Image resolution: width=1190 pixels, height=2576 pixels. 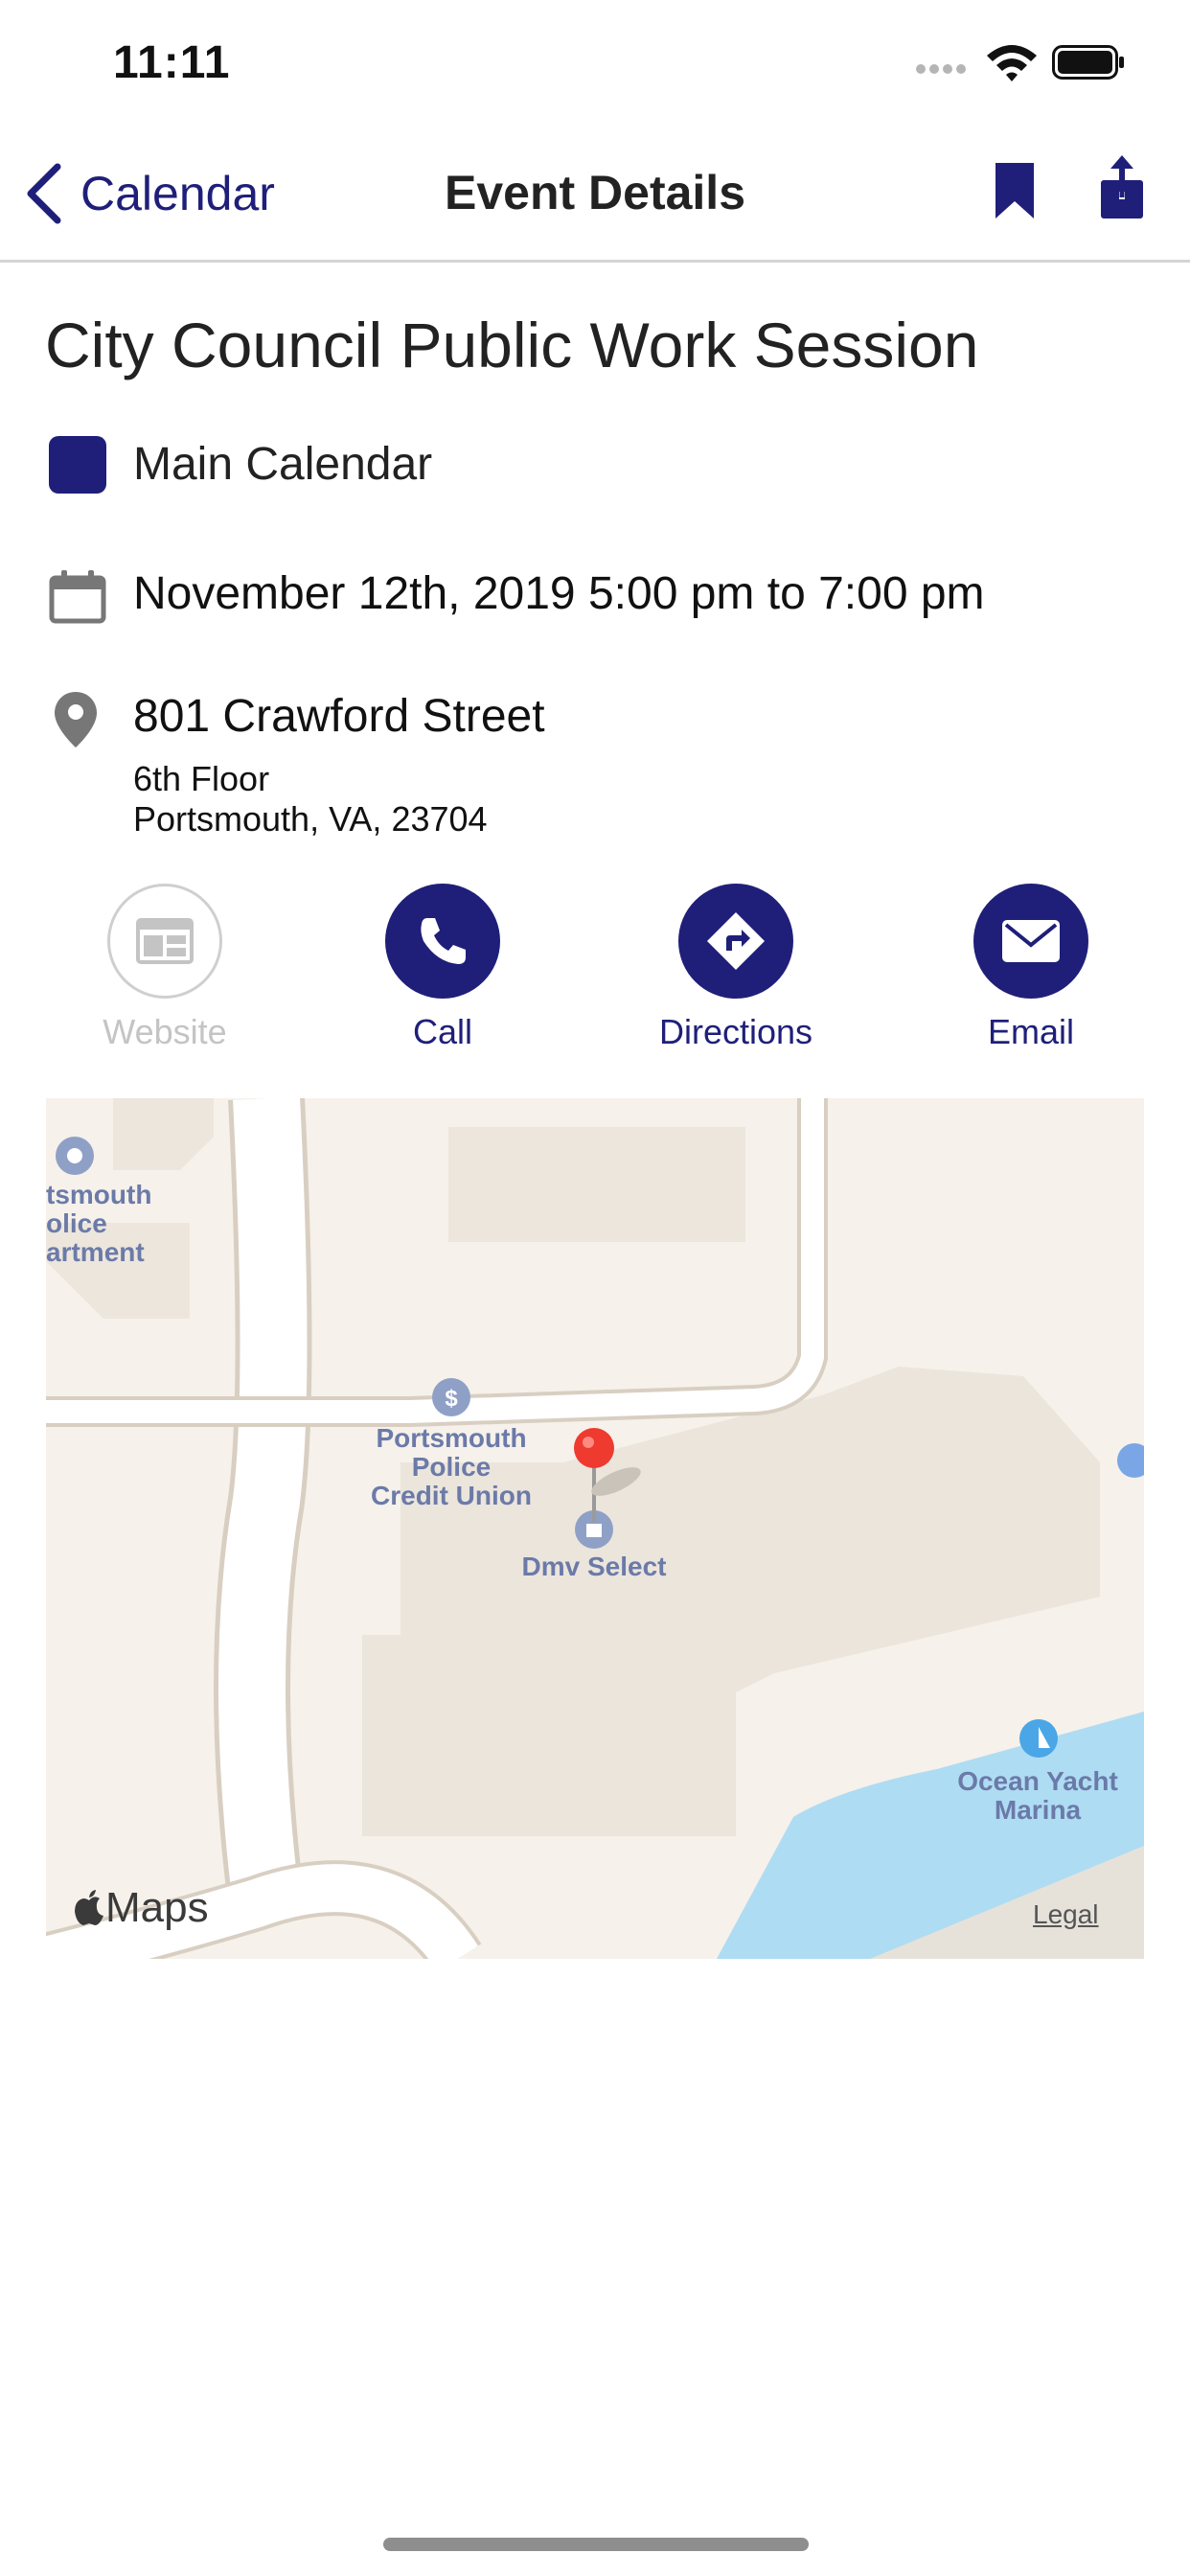 What do you see at coordinates (1012, 63) in the screenshot?
I see `wifi-icon` at bounding box center [1012, 63].